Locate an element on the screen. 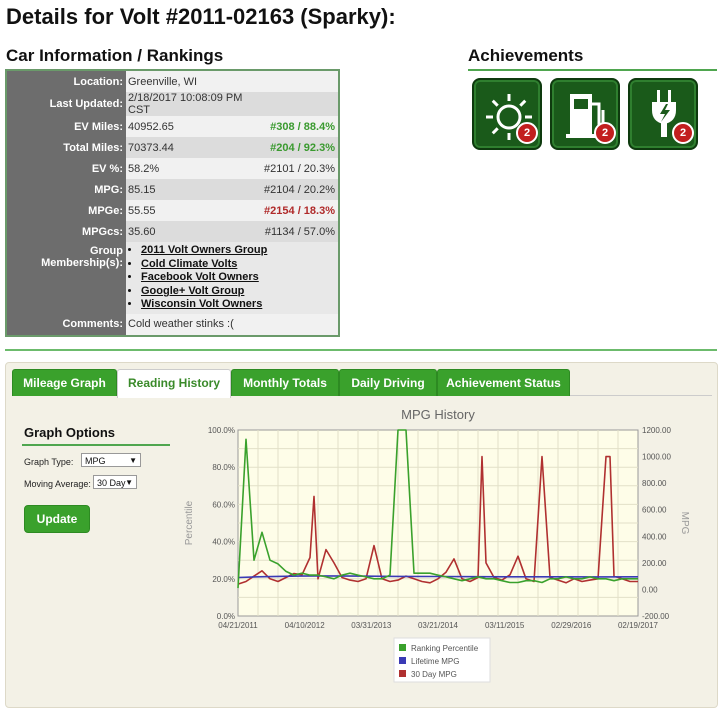 This screenshot has height=720, width=720. info-row: Last Updated: 2/18/2017 10:08:09 PM CST is located at coordinates (172, 104).